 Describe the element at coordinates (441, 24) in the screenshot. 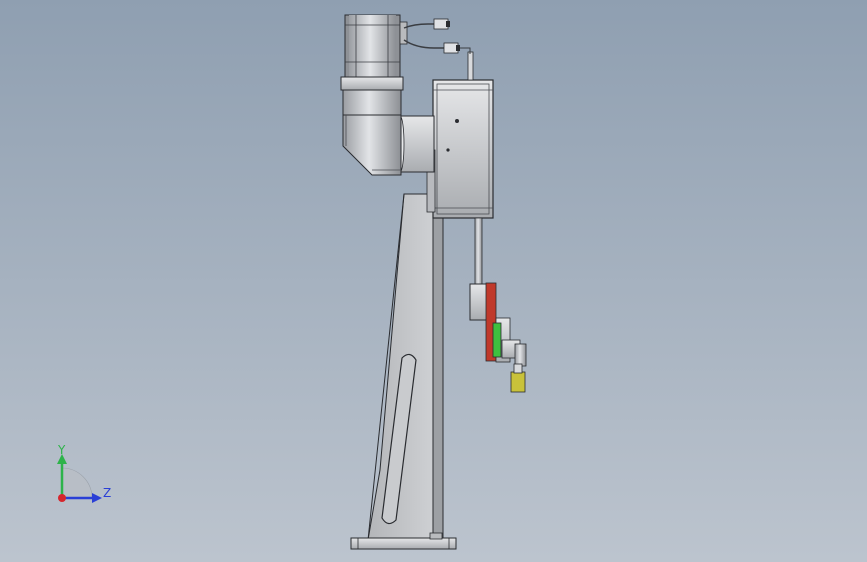

I see `connector-top` at that location.